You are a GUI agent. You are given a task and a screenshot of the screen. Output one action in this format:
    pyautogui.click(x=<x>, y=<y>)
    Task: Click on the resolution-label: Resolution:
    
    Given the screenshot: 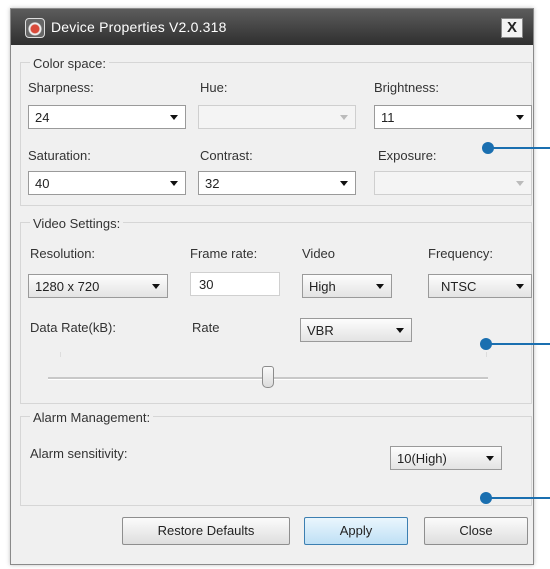 What is the action you would take?
    pyautogui.click(x=63, y=253)
    